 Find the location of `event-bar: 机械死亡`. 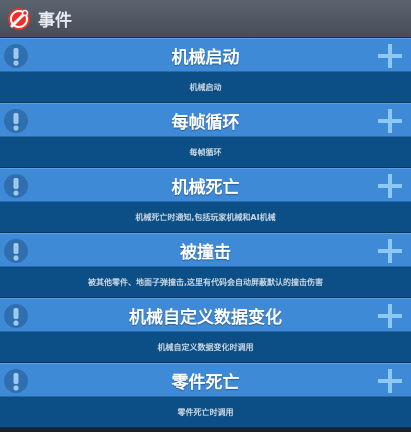

event-bar: 机械死亡 is located at coordinates (205, 185).